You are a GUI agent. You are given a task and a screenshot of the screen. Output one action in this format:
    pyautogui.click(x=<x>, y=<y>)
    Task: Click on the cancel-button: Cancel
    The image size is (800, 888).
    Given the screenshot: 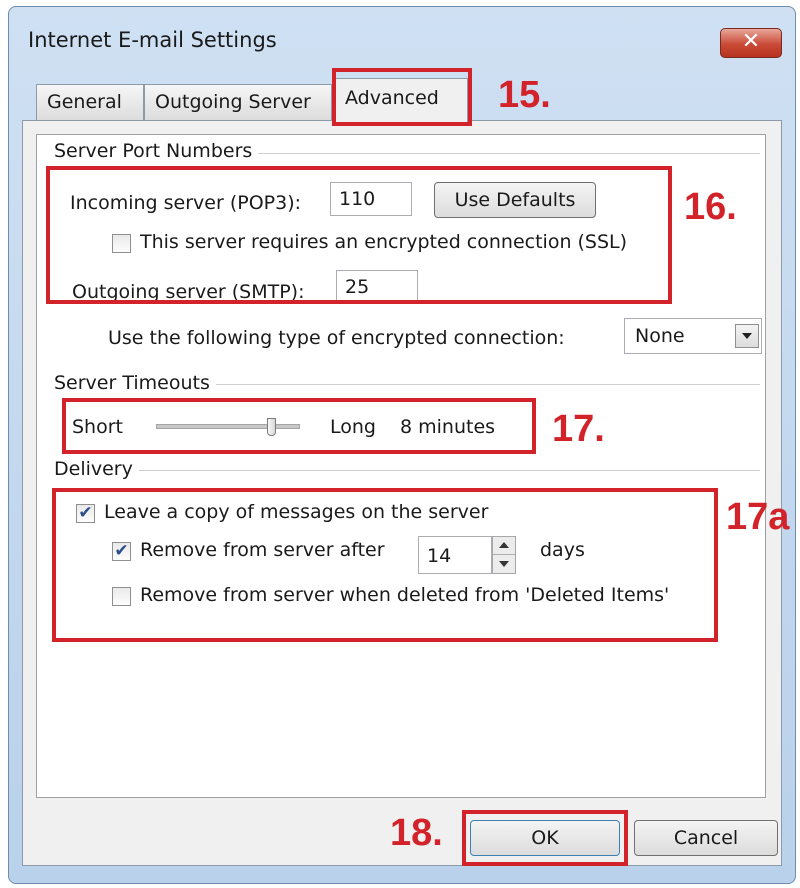 What is the action you would take?
    pyautogui.click(x=706, y=838)
    